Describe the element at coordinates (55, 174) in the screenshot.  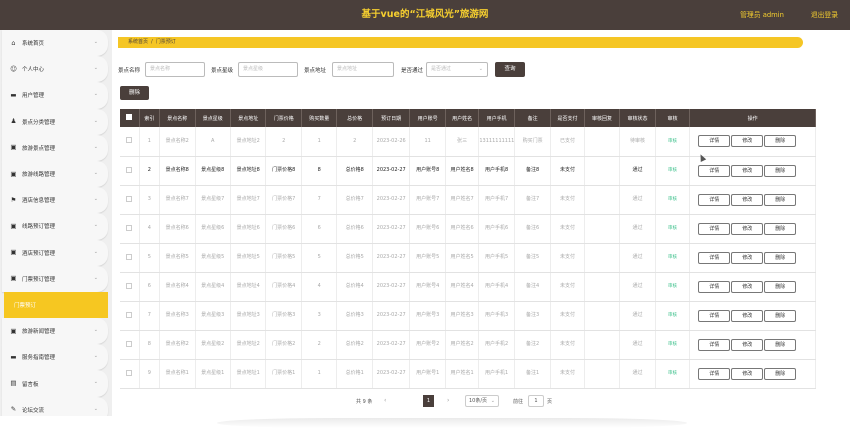
I see `sidebar-item-5: ▣ 旅游线路管理 ⌄` at that location.